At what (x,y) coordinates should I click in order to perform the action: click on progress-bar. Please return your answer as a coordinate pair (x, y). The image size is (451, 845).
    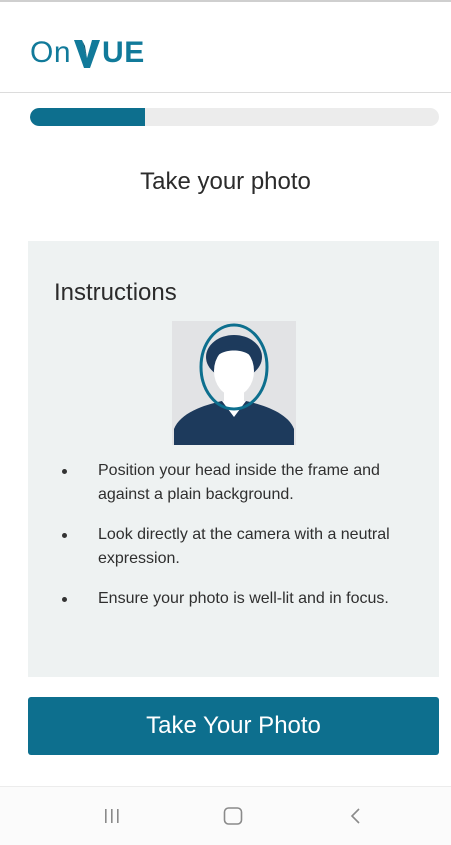
    Looking at the image, I should click on (234, 117).